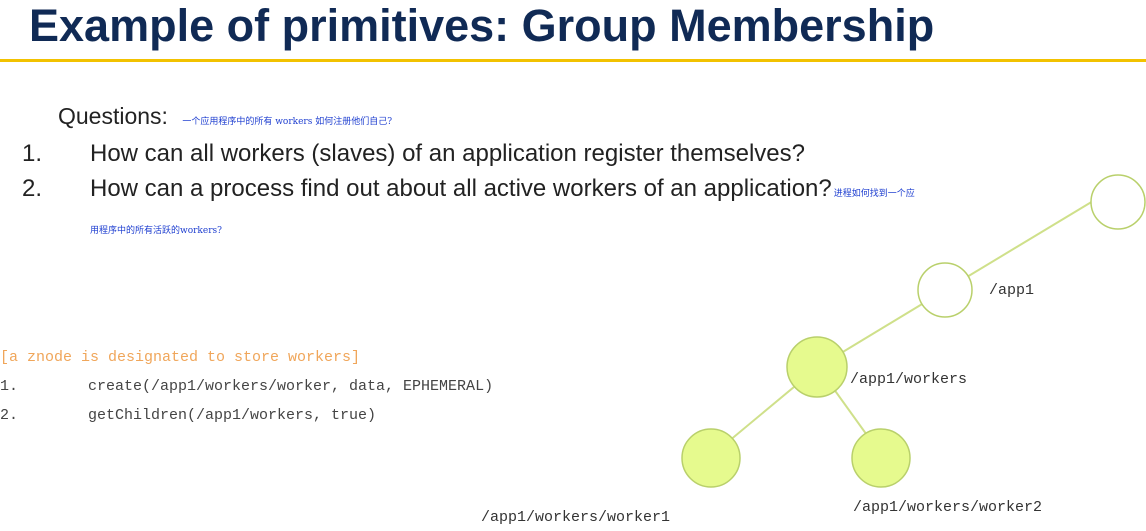  I want to click on node-label-worker2: /app1/workers/worker2, so click(947, 507).